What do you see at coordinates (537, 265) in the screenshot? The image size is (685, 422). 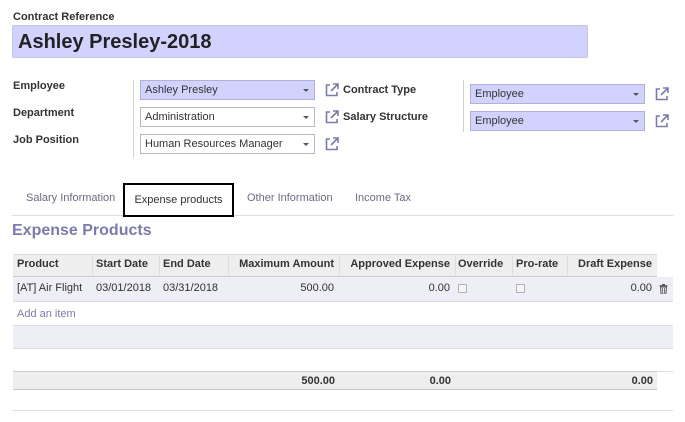 I see `column-header-pro-rate: Pro-rate` at bounding box center [537, 265].